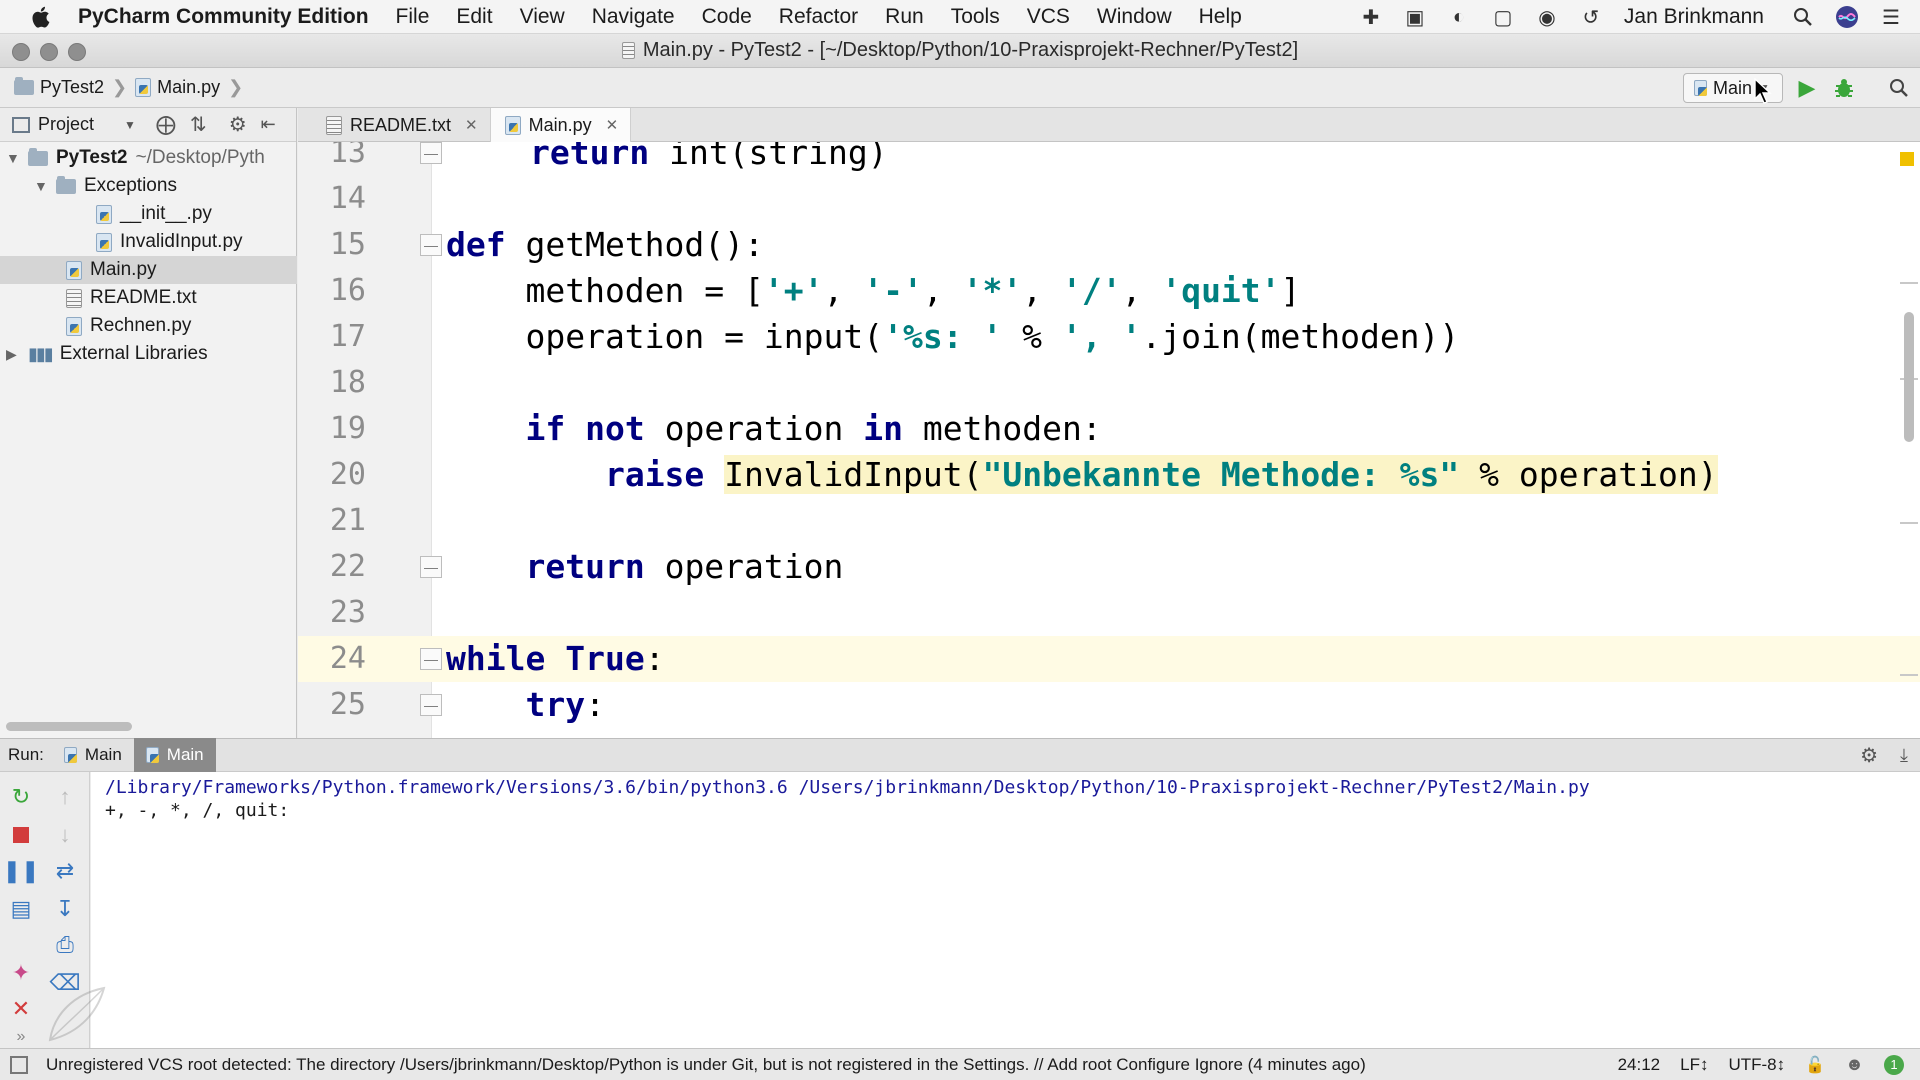 The image size is (1920, 1080). Describe the element at coordinates (21, 871) in the screenshot. I see `pause-icon: ❚❚` at that location.